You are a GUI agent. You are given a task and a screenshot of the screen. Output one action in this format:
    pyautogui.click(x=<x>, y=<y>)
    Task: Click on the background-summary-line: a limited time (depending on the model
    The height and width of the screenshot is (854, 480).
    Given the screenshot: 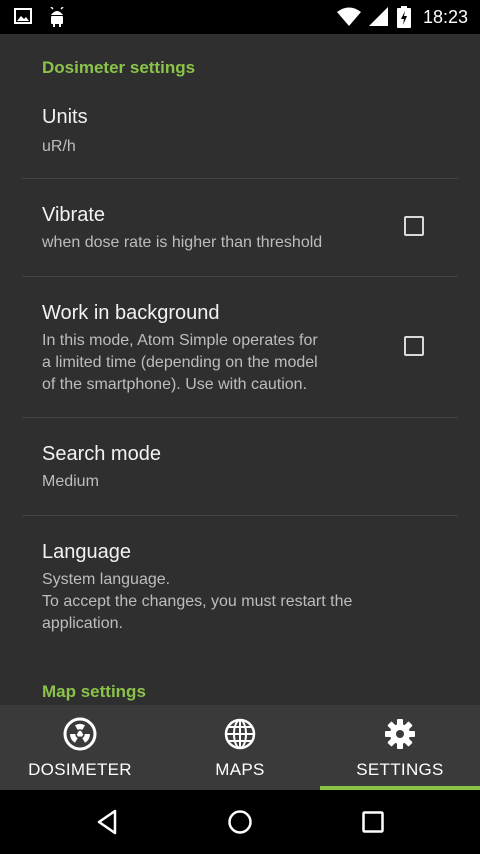 What is the action you would take?
    pyautogui.click(x=180, y=362)
    